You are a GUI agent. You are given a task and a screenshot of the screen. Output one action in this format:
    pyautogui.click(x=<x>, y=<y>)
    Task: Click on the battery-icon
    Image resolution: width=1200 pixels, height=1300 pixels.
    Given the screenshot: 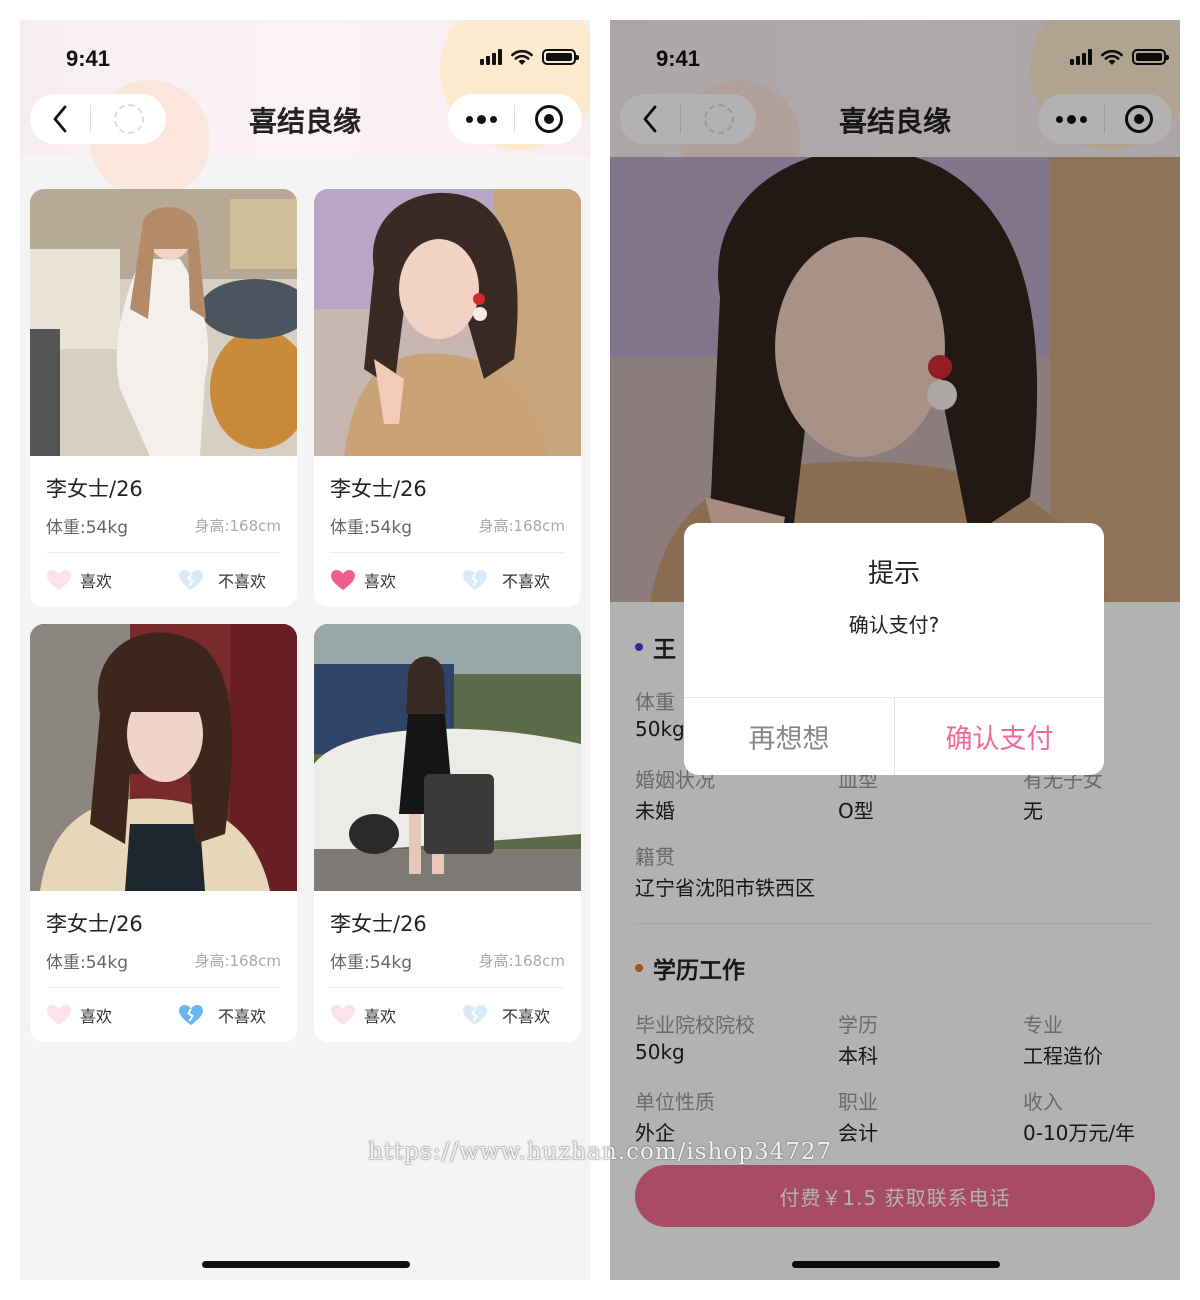 What is the action you would take?
    pyautogui.click(x=560, y=57)
    